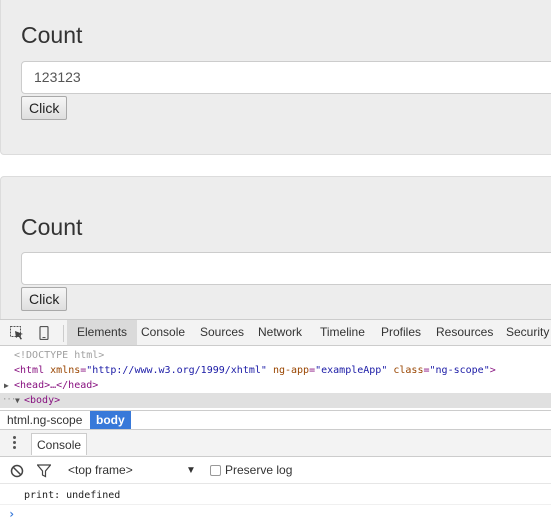 The width and height of the screenshot is (551, 524). I want to click on attr-value-ng-app: "exampleApp", so click(351, 370).